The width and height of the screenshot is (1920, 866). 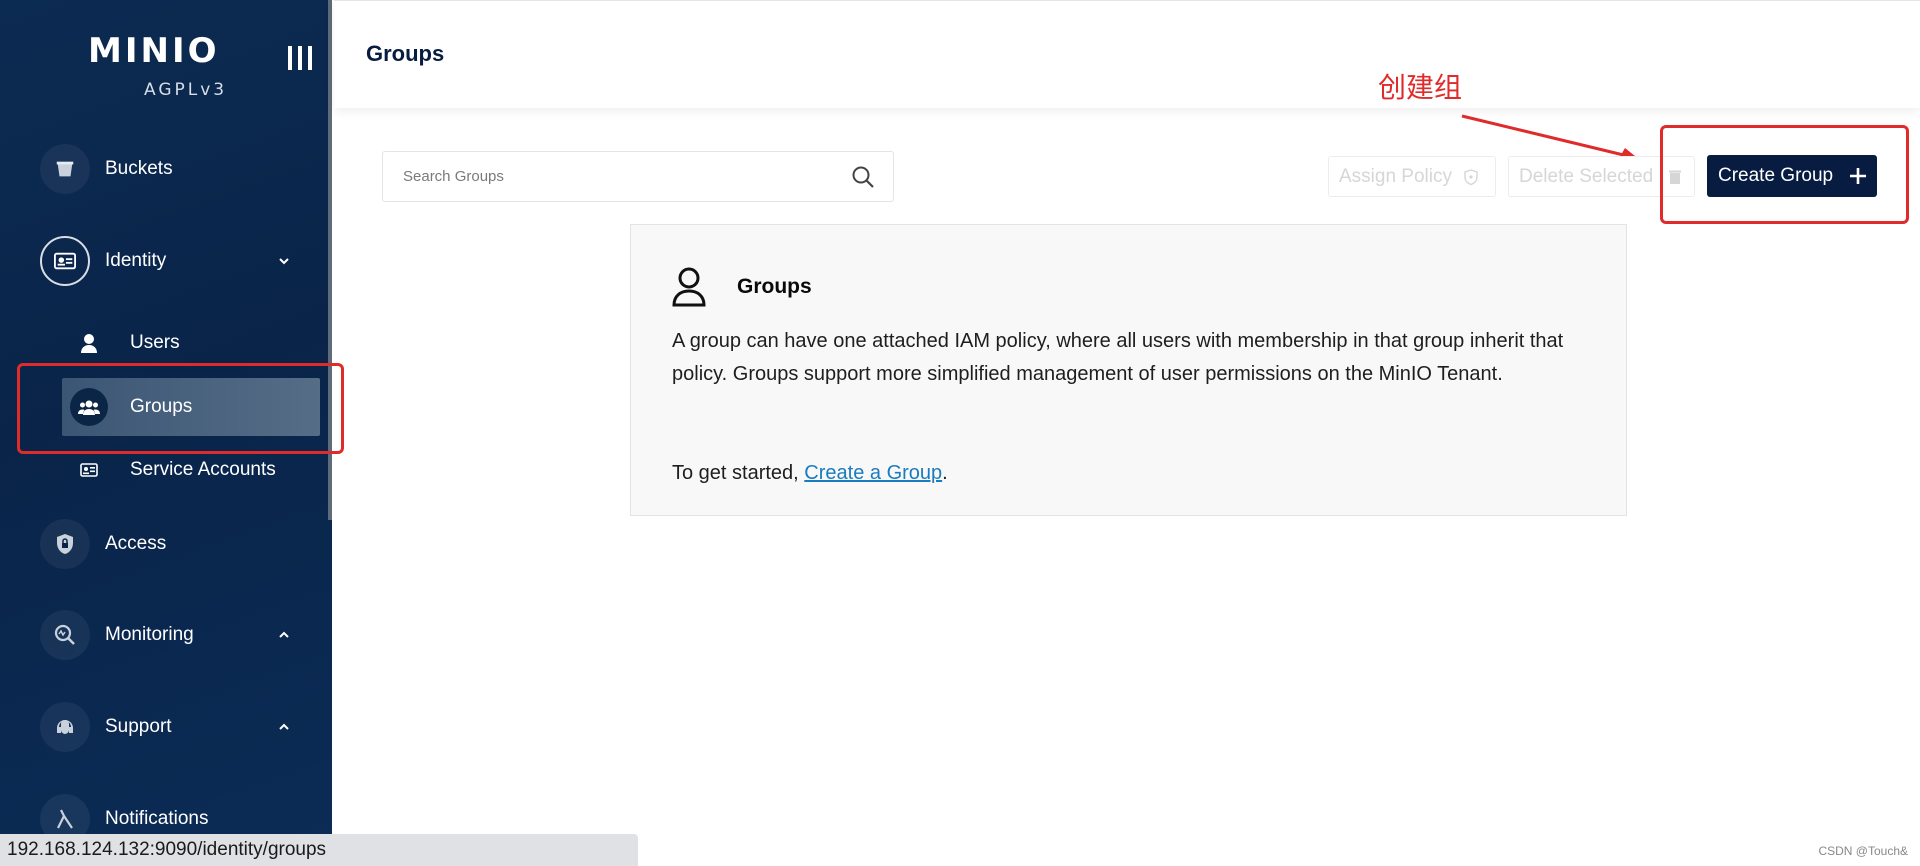 I want to click on sidebar-item-support: Support, so click(x=175, y=727).